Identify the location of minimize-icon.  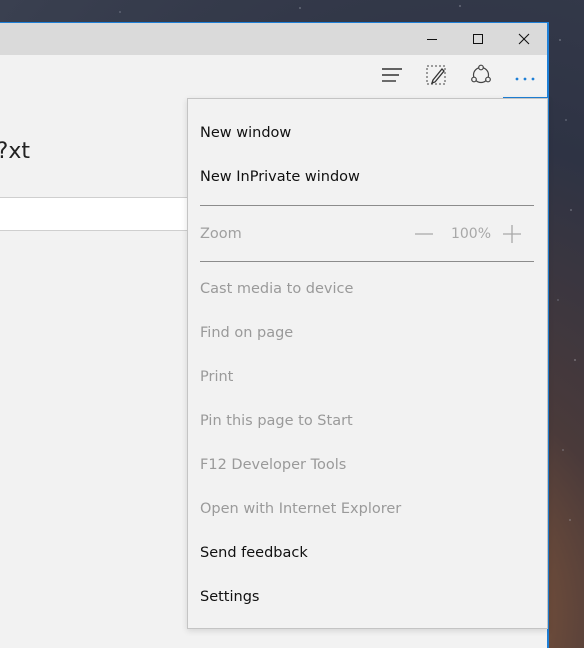
(432, 39).